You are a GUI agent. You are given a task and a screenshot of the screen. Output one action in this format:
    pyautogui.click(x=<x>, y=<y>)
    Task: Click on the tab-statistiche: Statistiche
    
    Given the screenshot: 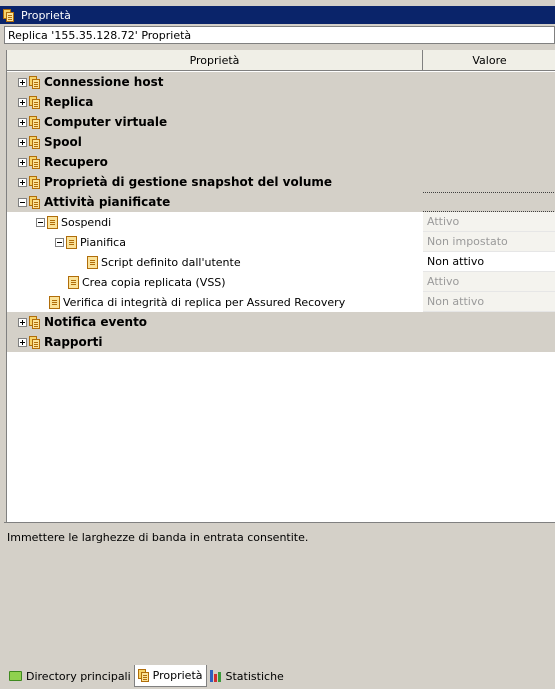 What is the action you would take?
    pyautogui.click(x=247, y=676)
    